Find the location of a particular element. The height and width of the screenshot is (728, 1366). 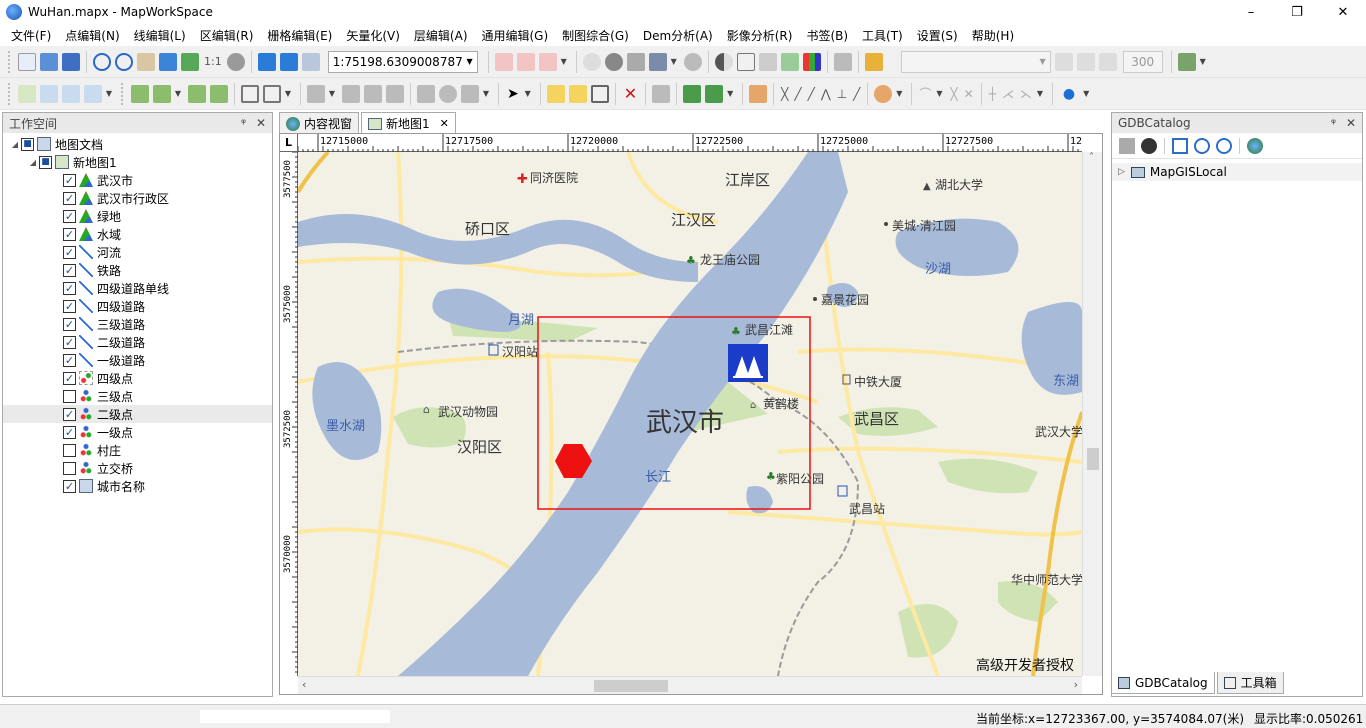

catalog-settings-icon is located at coordinates (1127, 145).